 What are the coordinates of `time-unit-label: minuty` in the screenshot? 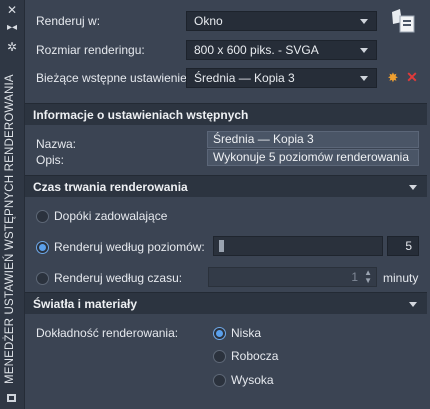 It's located at (401, 278).